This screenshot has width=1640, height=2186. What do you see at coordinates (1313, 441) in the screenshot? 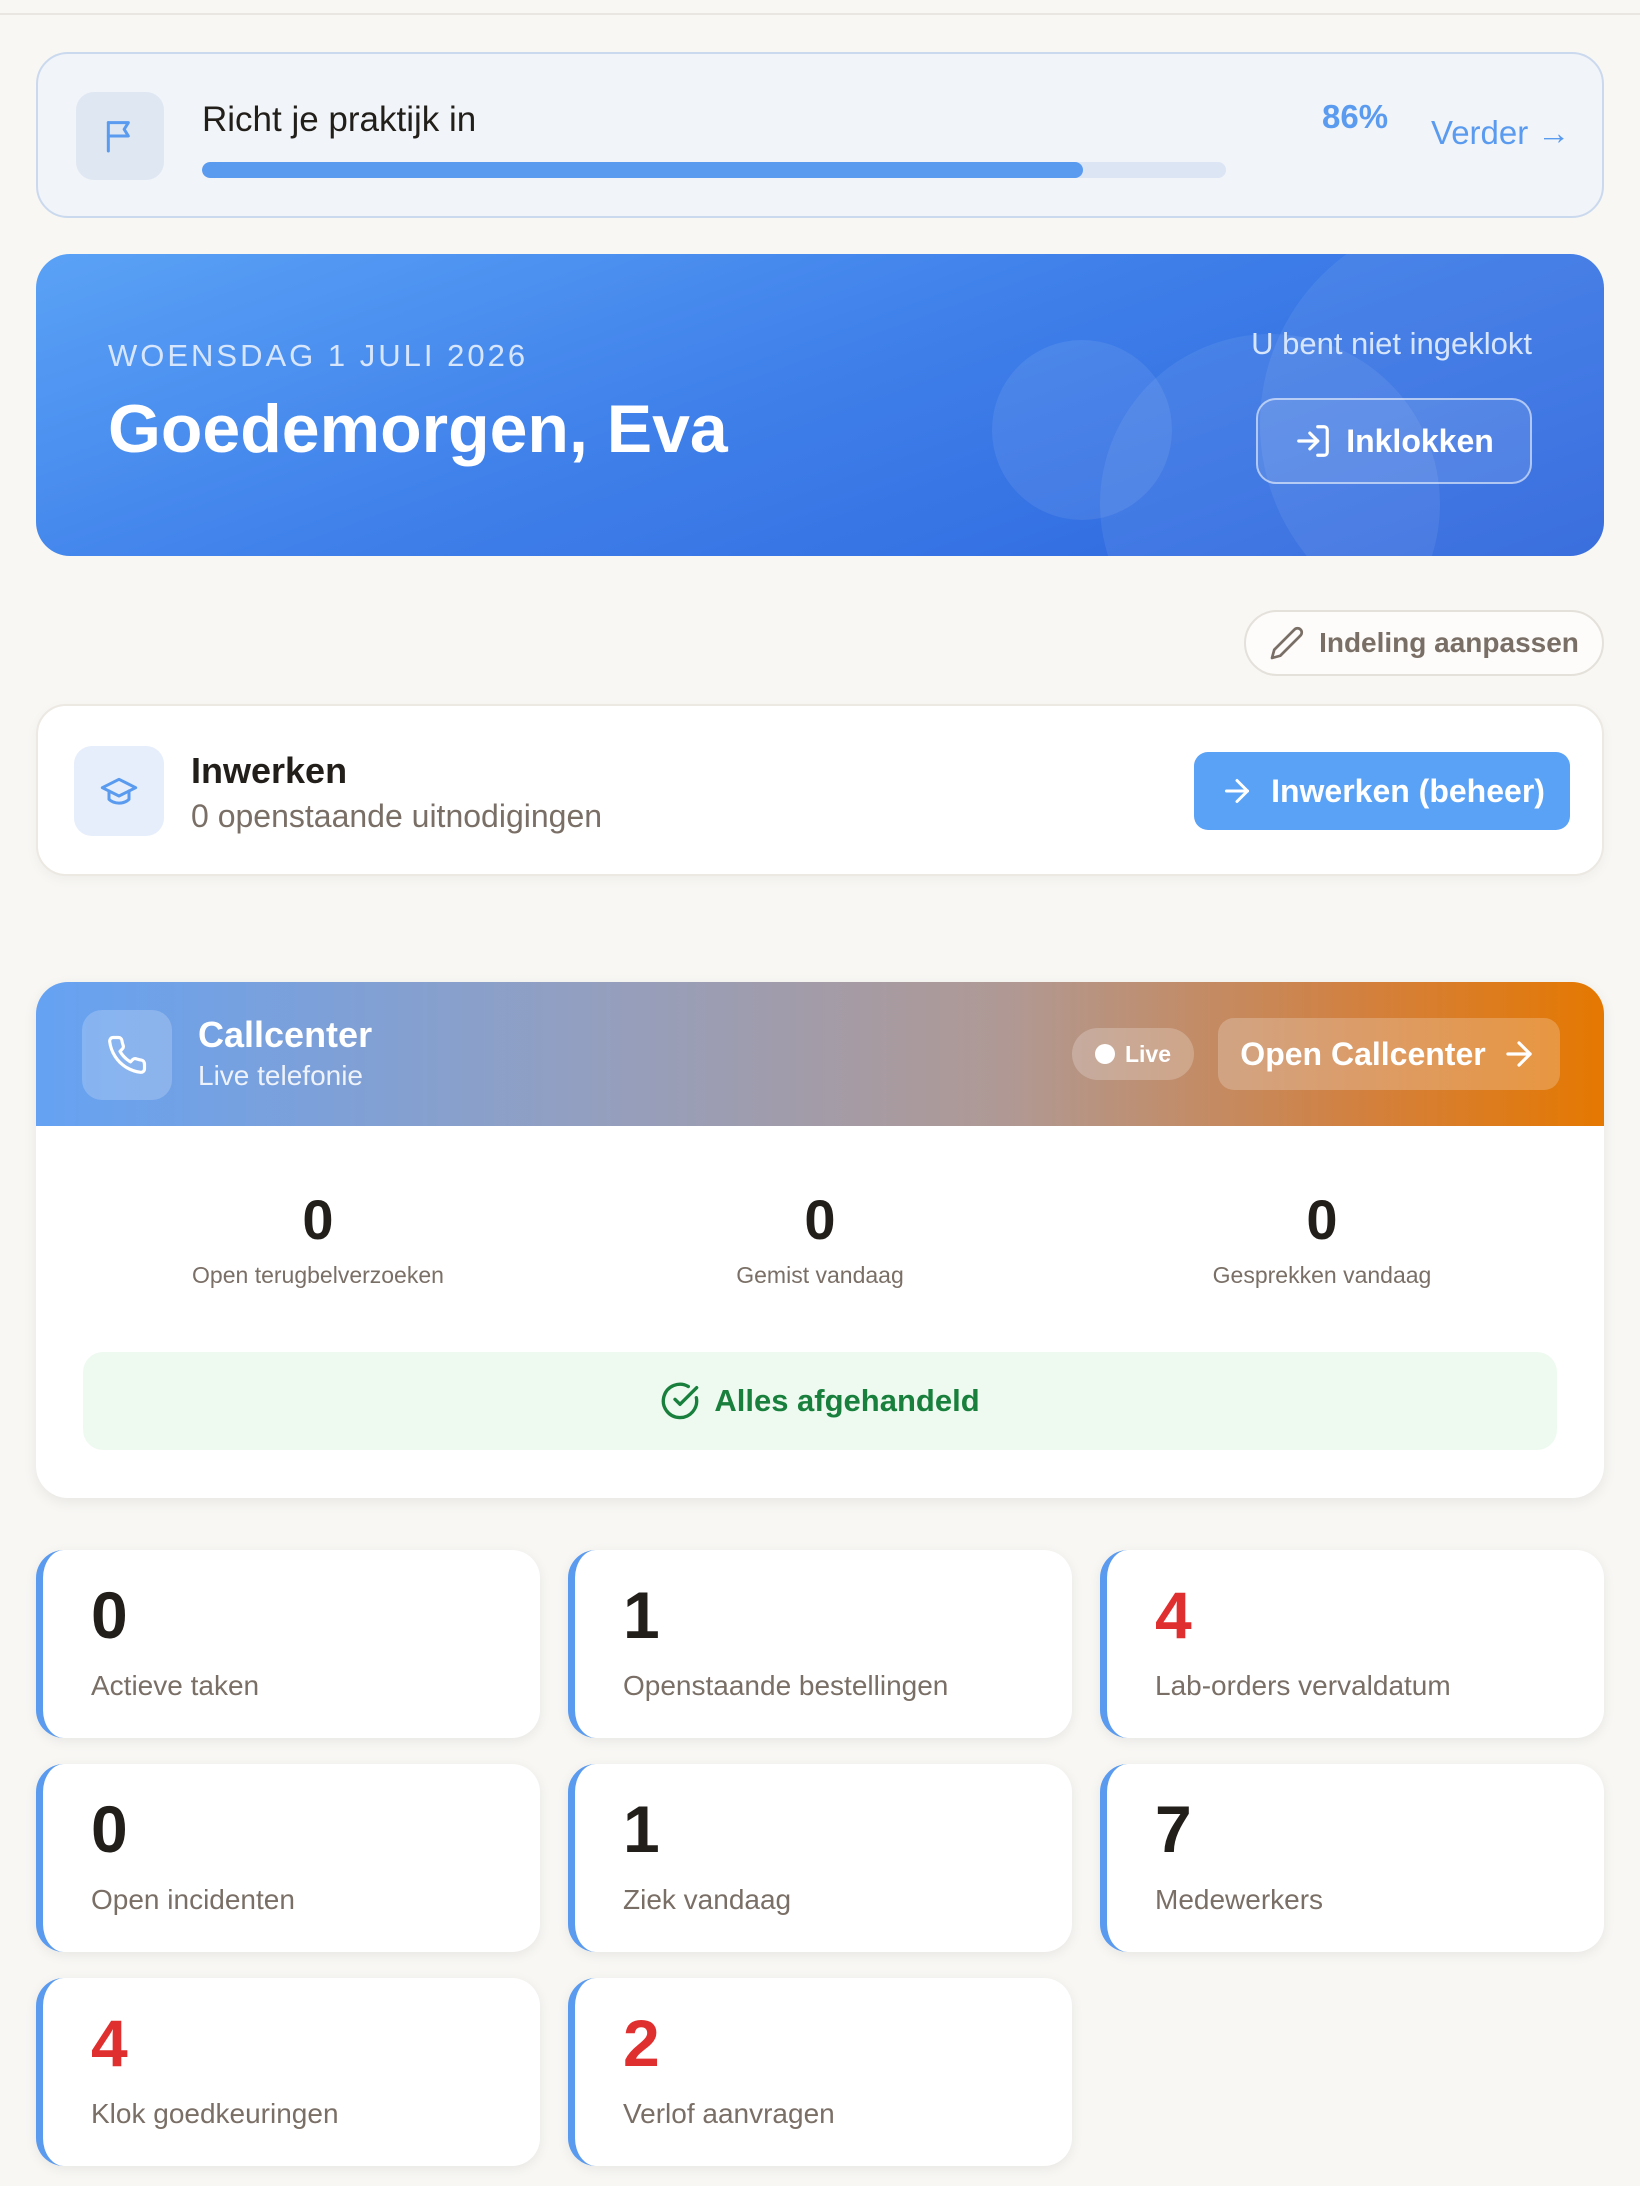
I see `login-icon` at bounding box center [1313, 441].